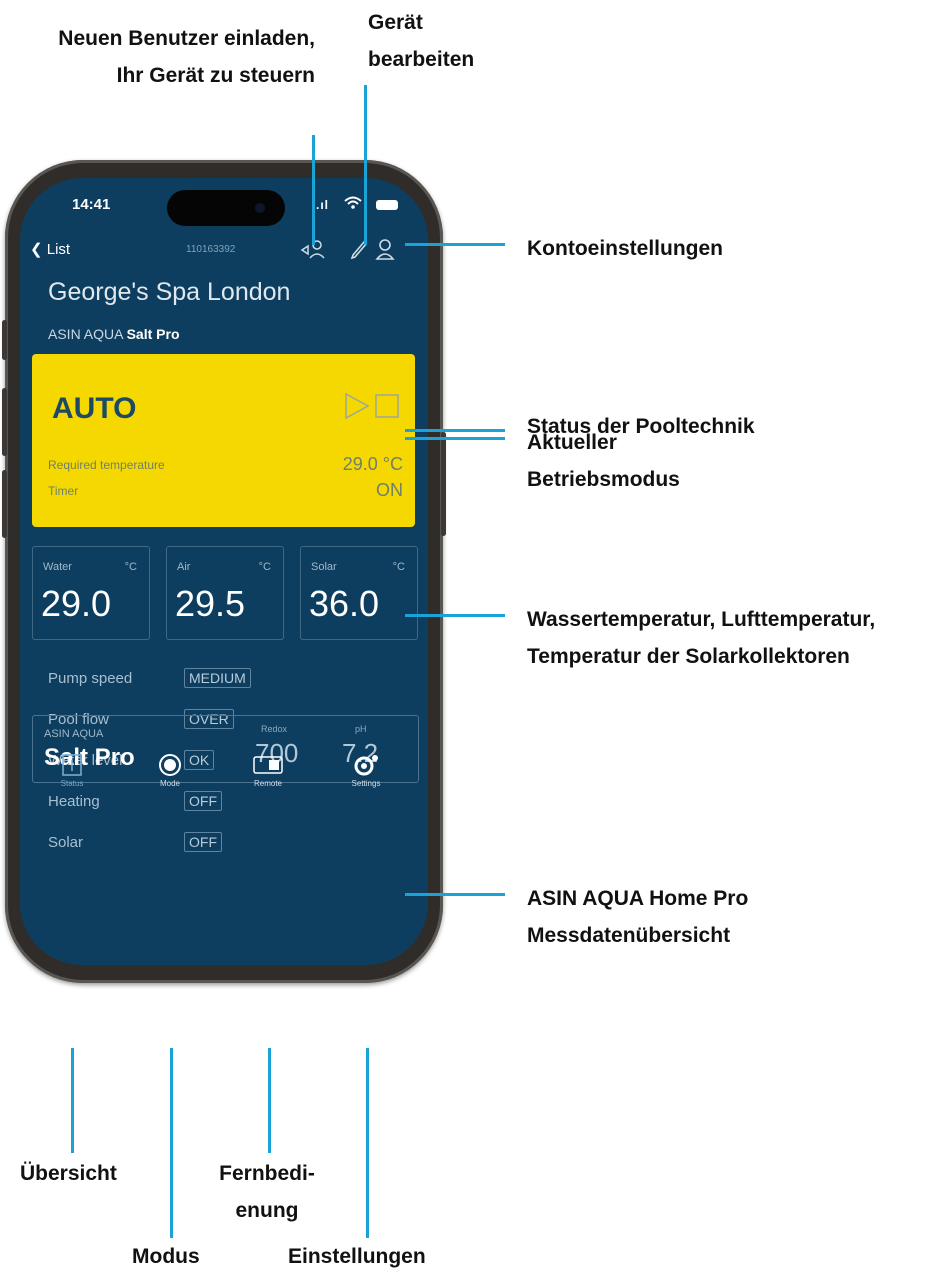 This screenshot has height=1282, width=951. Describe the element at coordinates (366, 783) in the screenshot. I see `nav-label: Settings` at that location.